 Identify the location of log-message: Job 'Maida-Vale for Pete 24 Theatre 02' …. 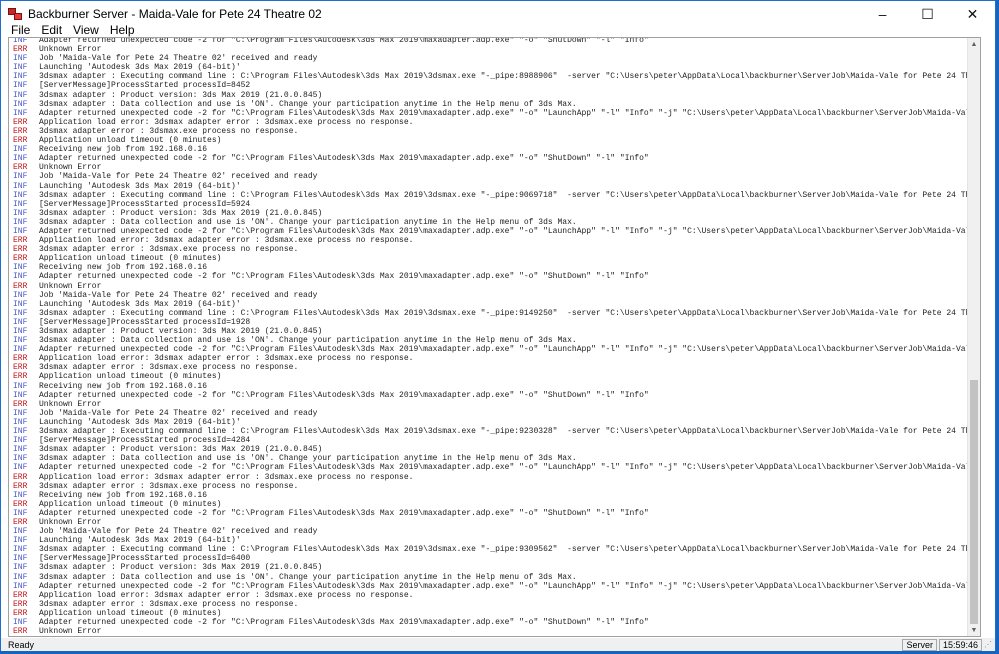
(178, 532).